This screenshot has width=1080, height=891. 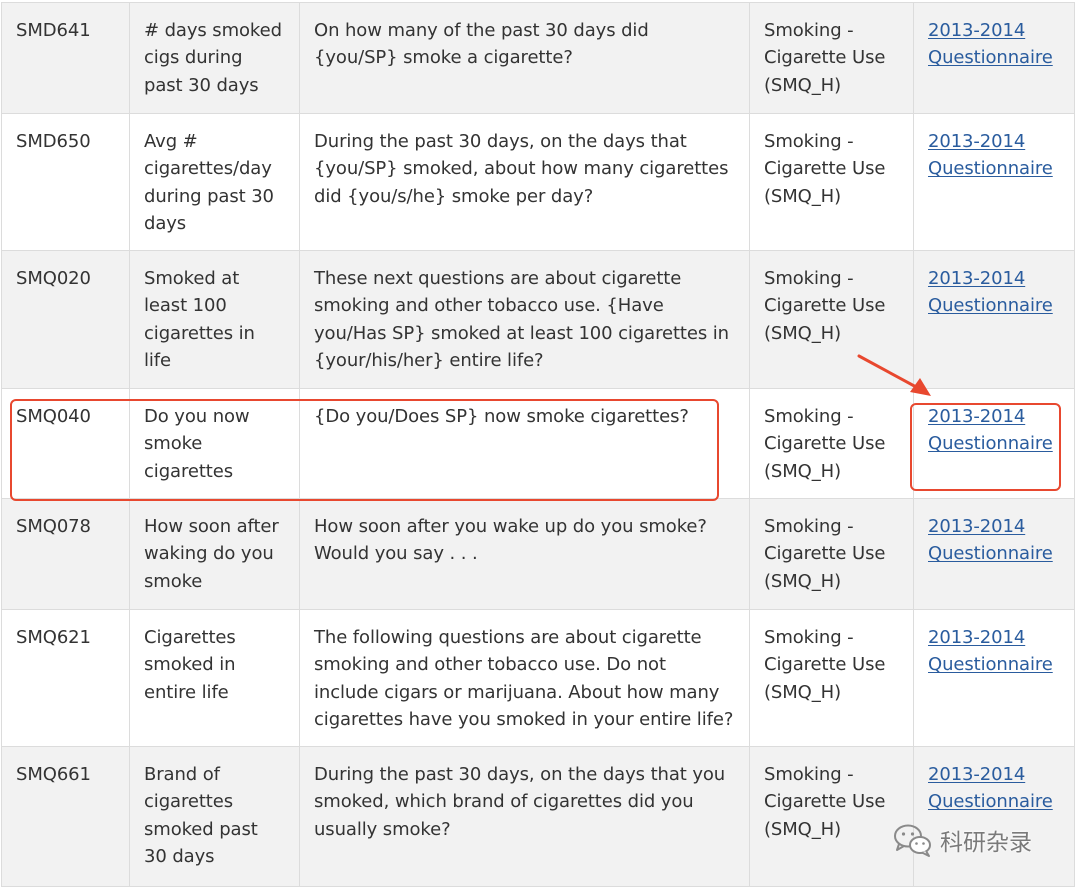 I want to click on variable-description-cell: Avg # cigarettes/day during past 30 days, so click(x=214, y=182).